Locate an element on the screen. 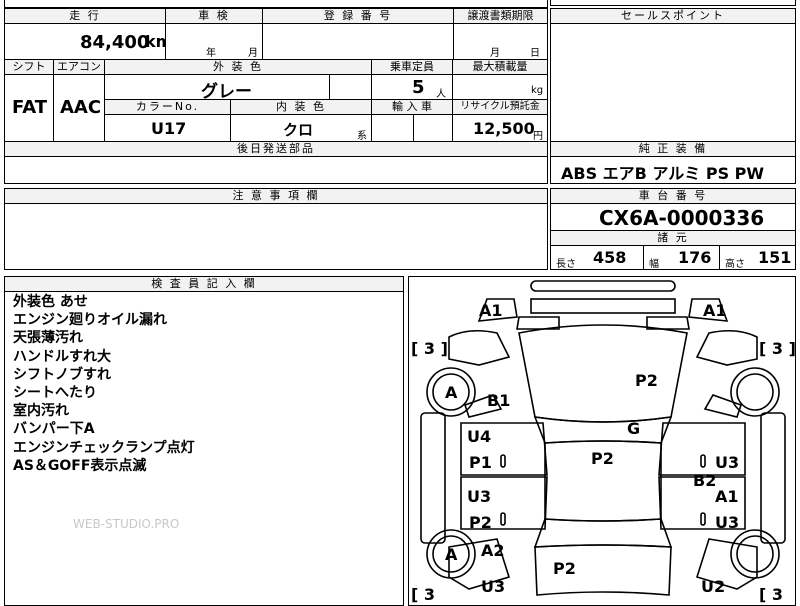 The image size is (800, 606). sales-point-header: セールスポイント is located at coordinates (673, 16).